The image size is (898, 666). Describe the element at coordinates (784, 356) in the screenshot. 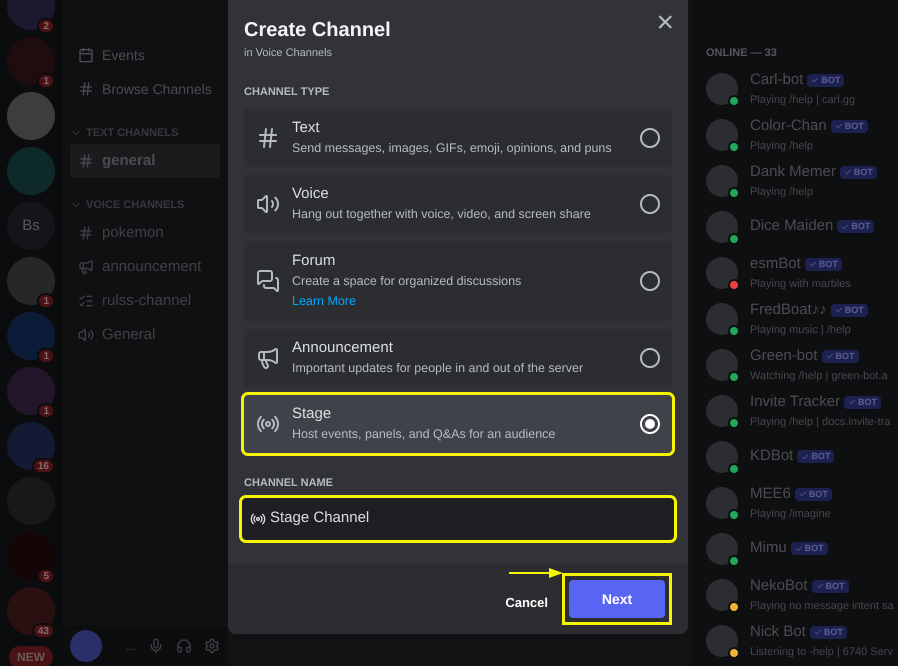

I see `member-name: Green-bot` at that location.